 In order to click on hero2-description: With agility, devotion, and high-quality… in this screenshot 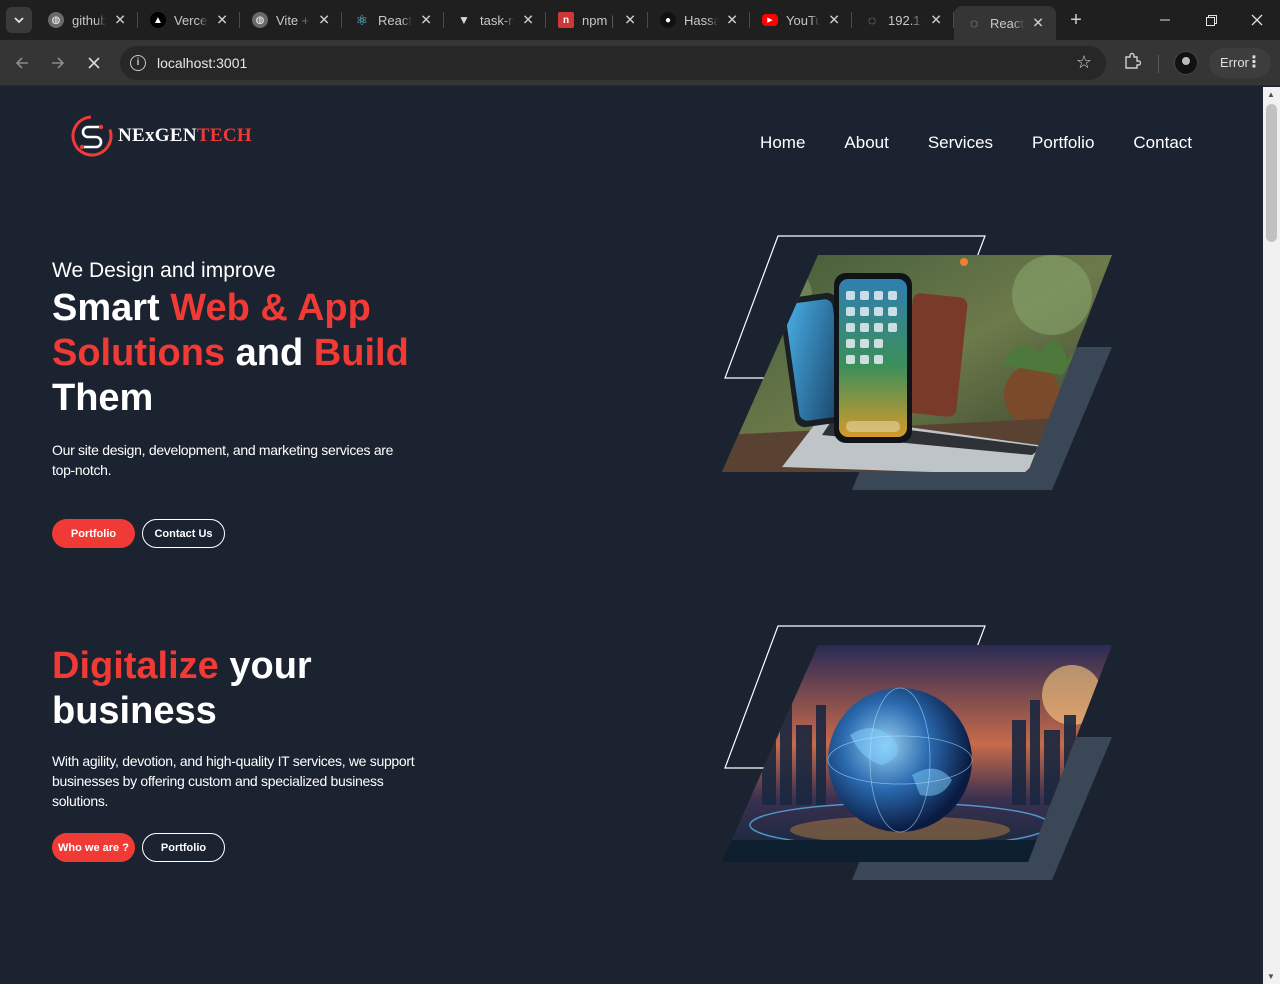, I will do `click(233, 781)`.